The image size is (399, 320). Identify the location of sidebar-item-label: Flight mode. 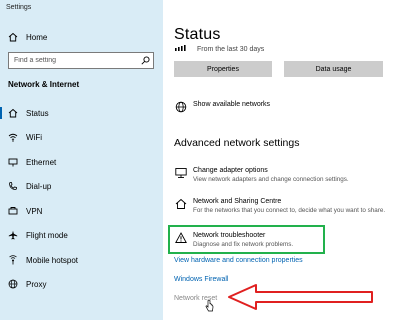
(47, 235).